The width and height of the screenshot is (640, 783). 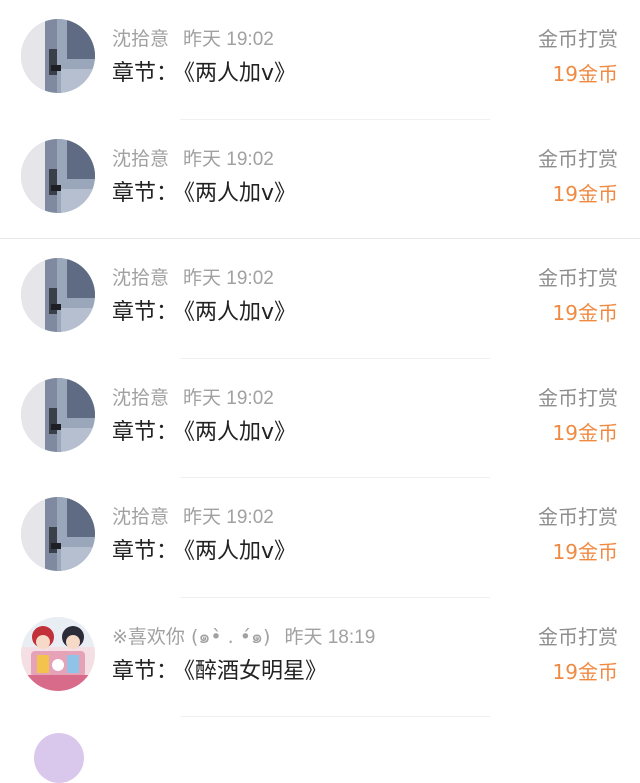 I want to click on chapter-title: 《醉酒女明星》, so click(x=255, y=671).